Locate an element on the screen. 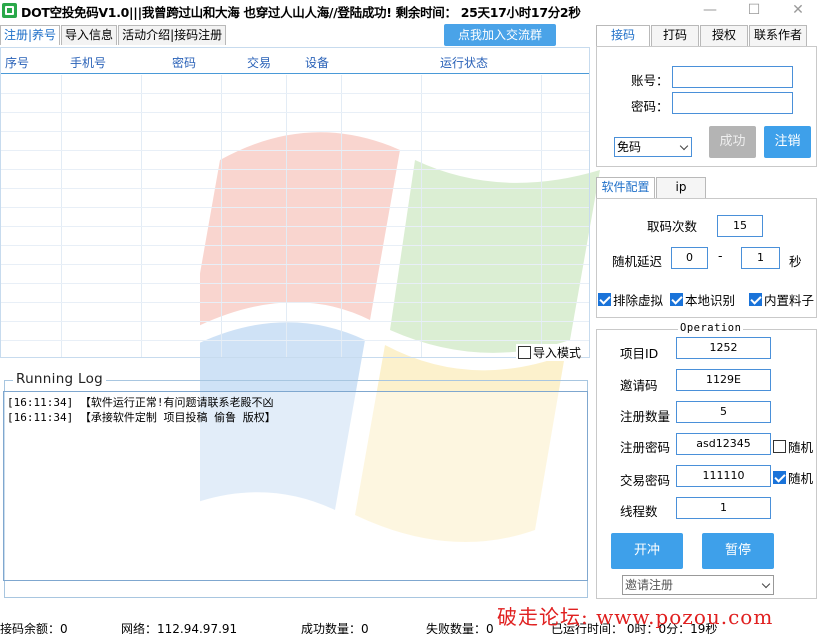 This screenshot has height=634, width=819. right-tabs: 接码 打码 授权 联系作者 is located at coordinates (702, 35).